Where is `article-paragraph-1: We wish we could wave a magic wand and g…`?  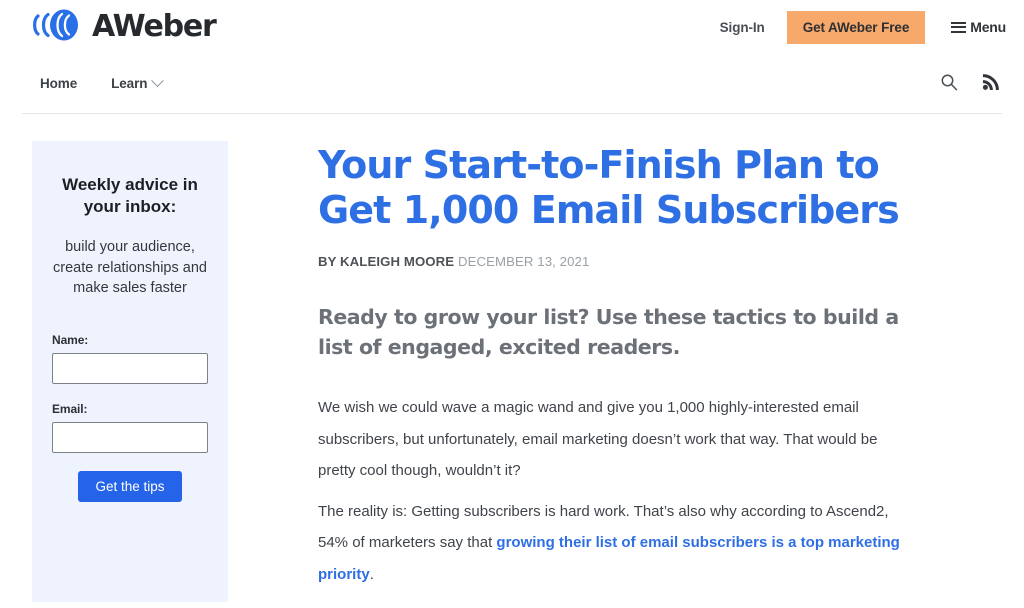
article-paragraph-1: We wish we could wave a magic wand and g… is located at coordinates (598, 439).